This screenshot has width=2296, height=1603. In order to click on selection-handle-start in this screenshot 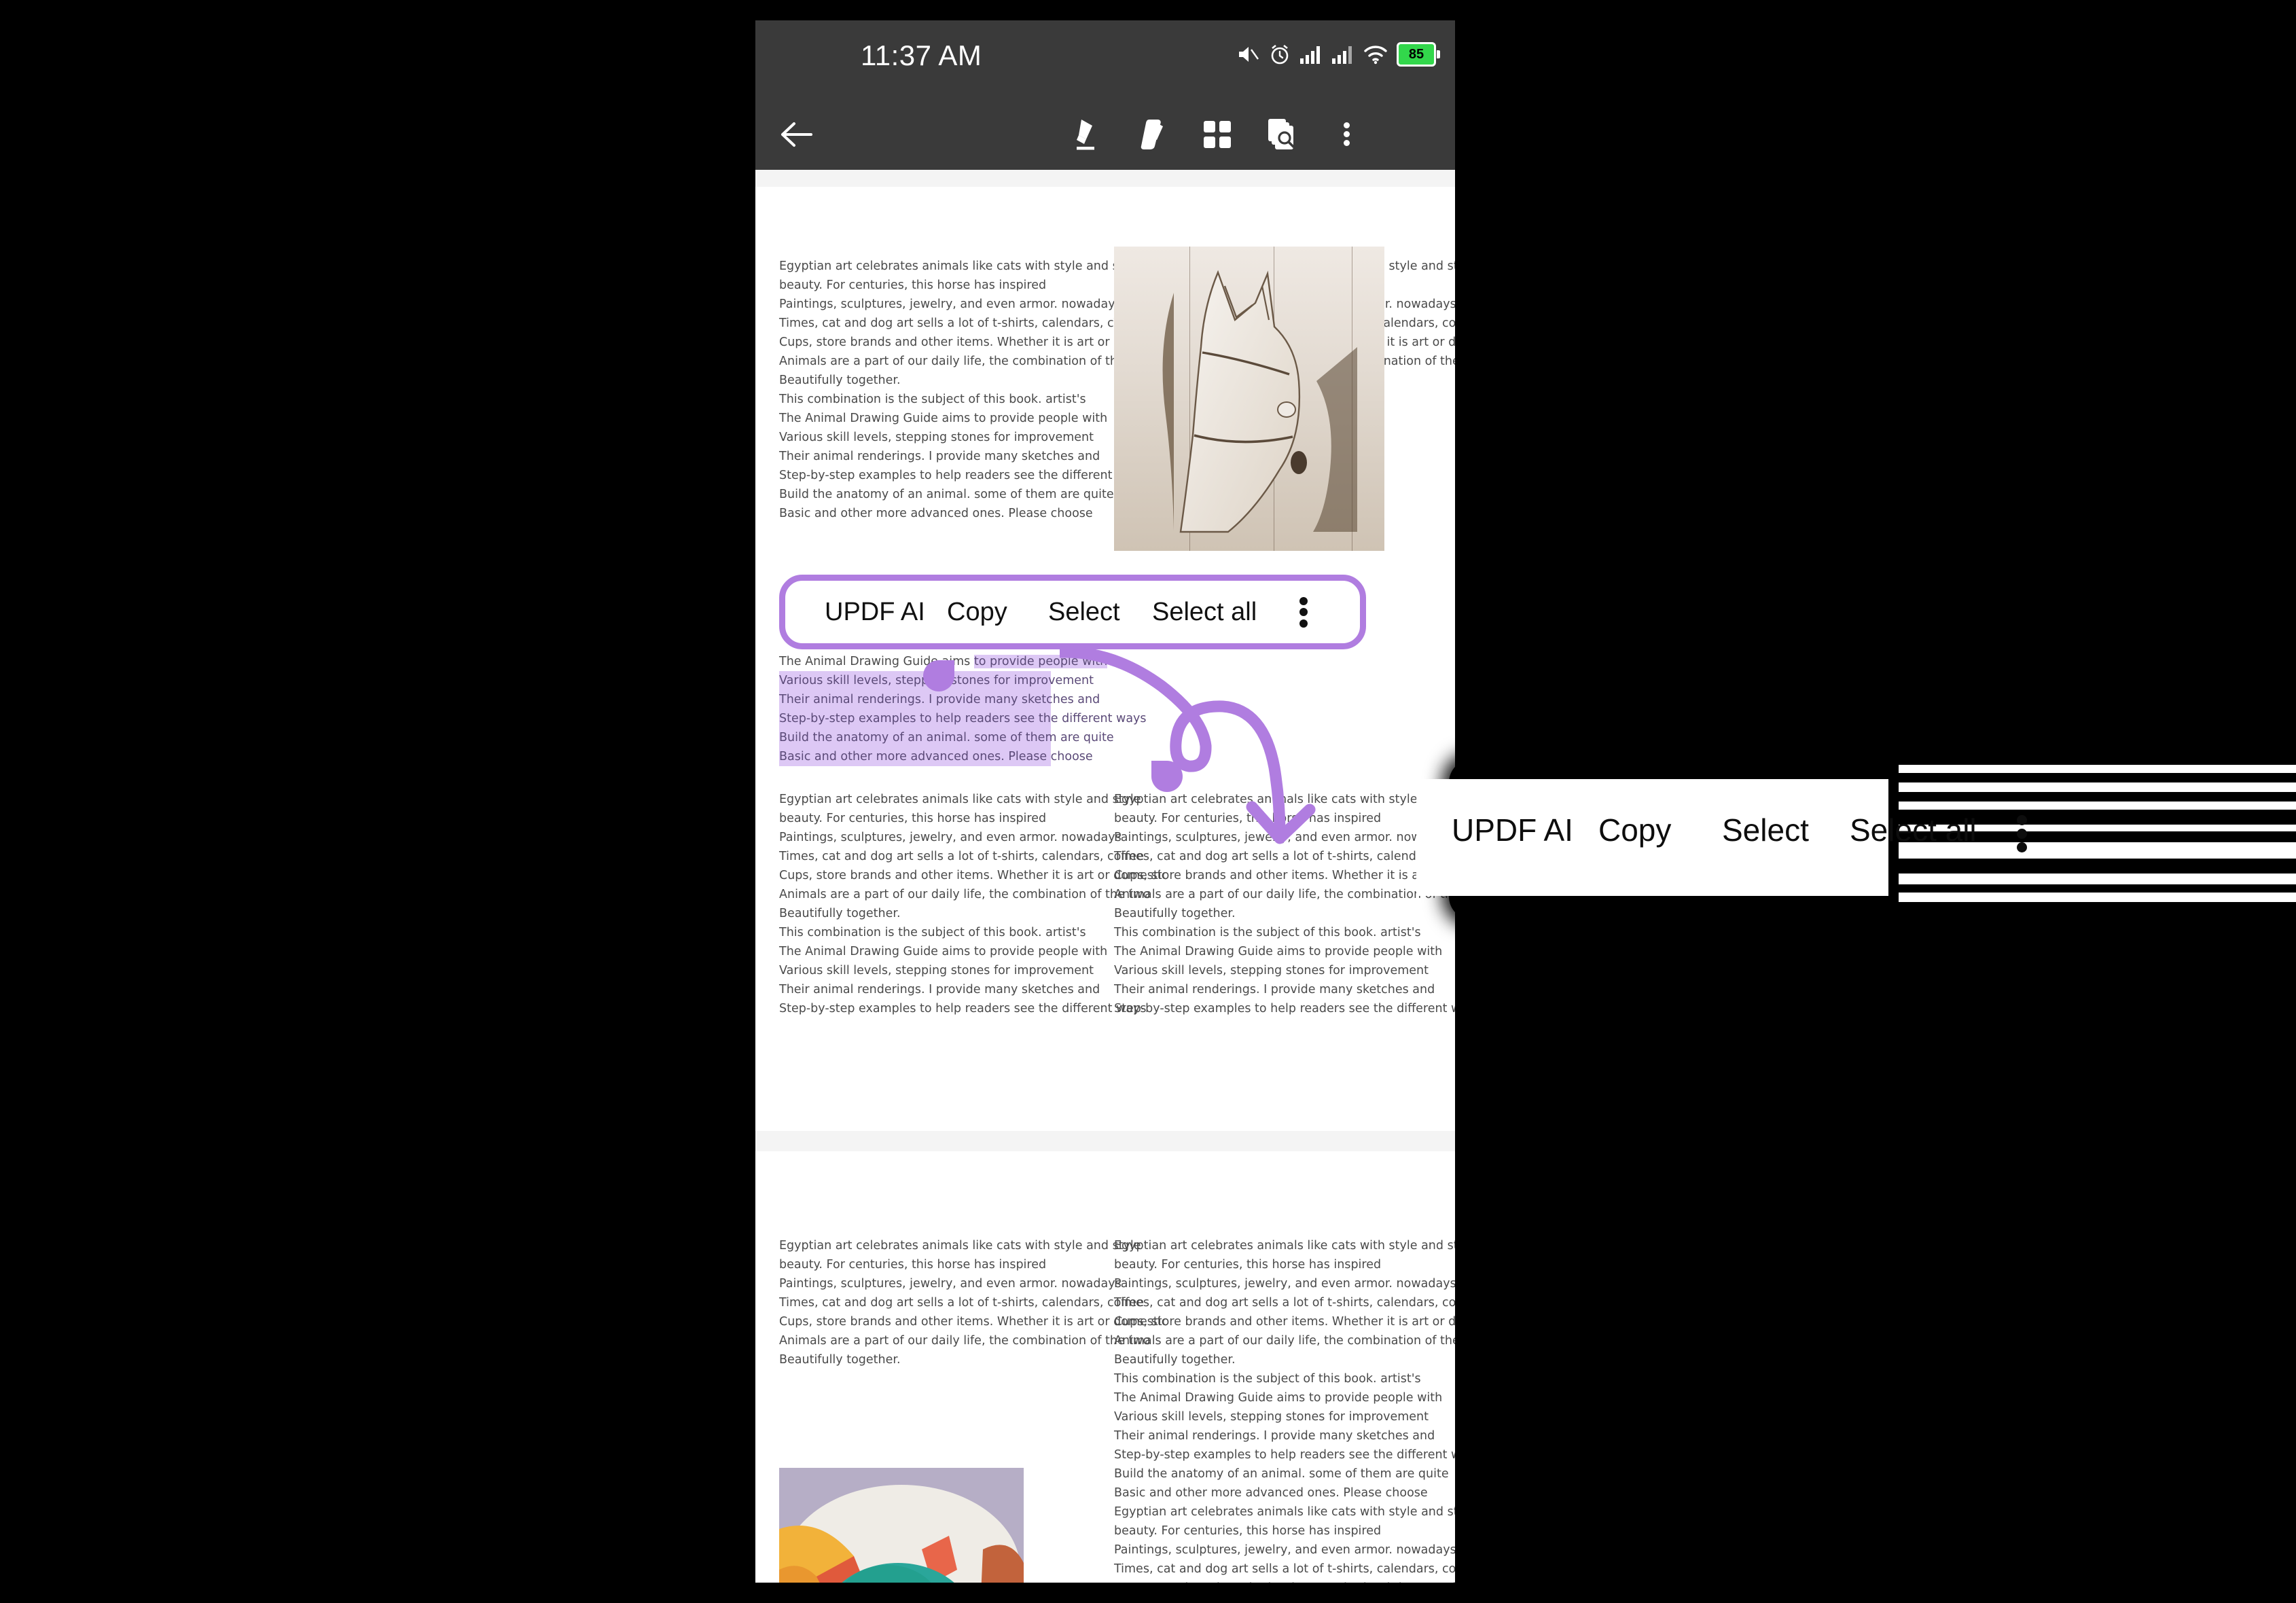, I will do `click(938, 675)`.